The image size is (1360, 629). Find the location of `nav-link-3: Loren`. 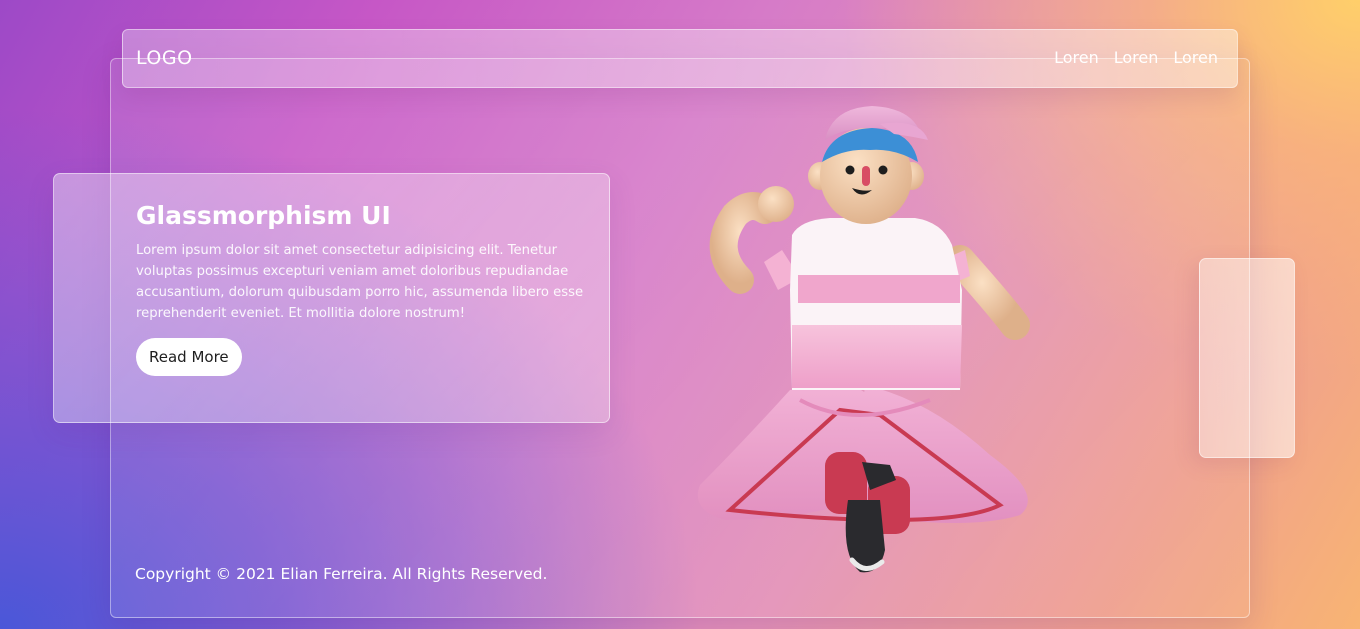

nav-link-3: Loren is located at coordinates (1195, 57).